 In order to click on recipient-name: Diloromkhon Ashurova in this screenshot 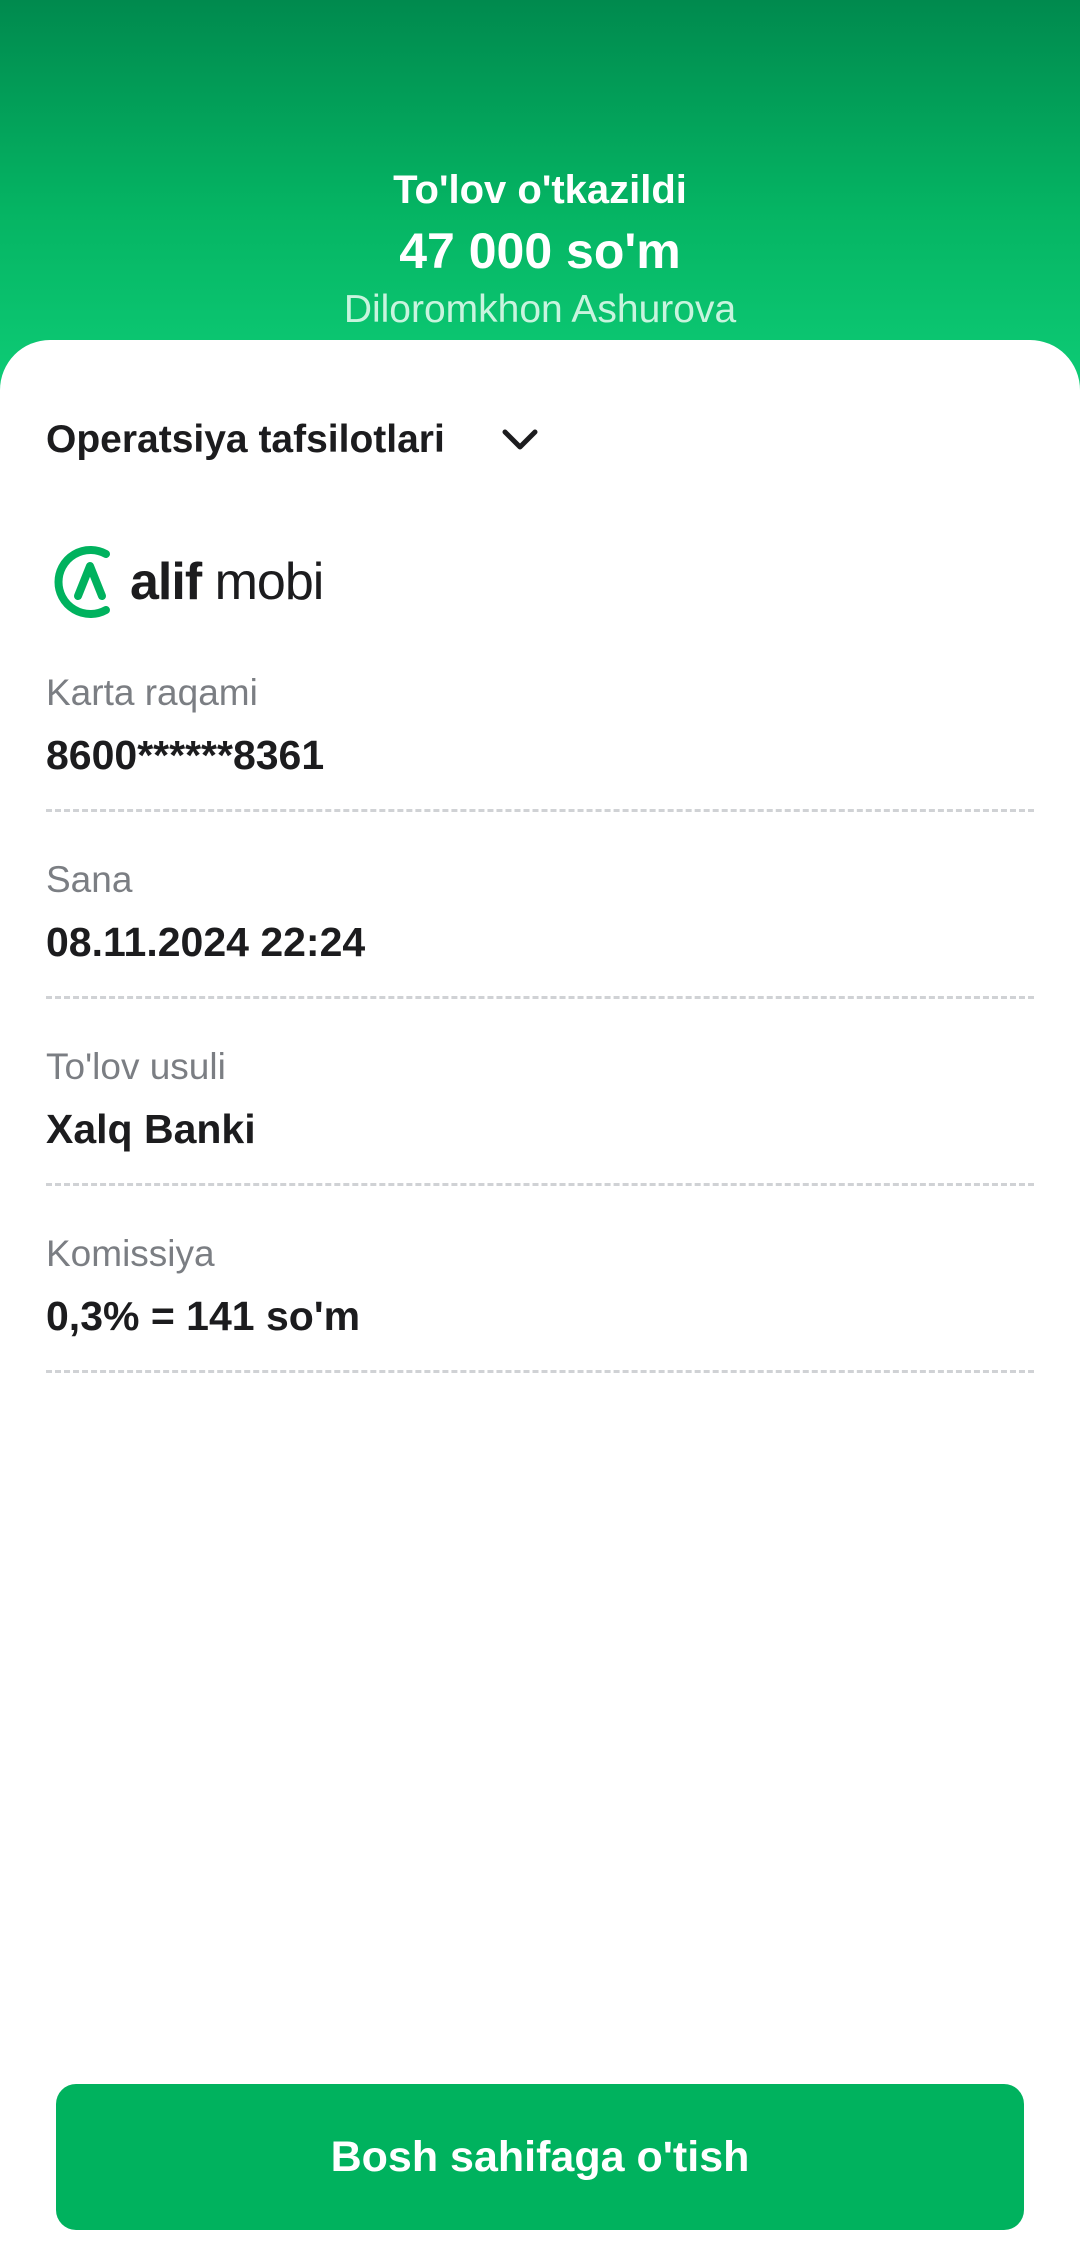, I will do `click(540, 309)`.